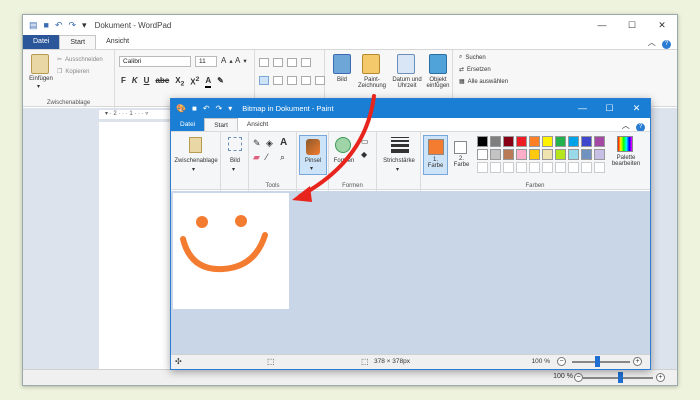 This screenshot has width=700, height=400. Describe the element at coordinates (195, 145) in the screenshot. I see `paint-clipboard-icon` at that location.